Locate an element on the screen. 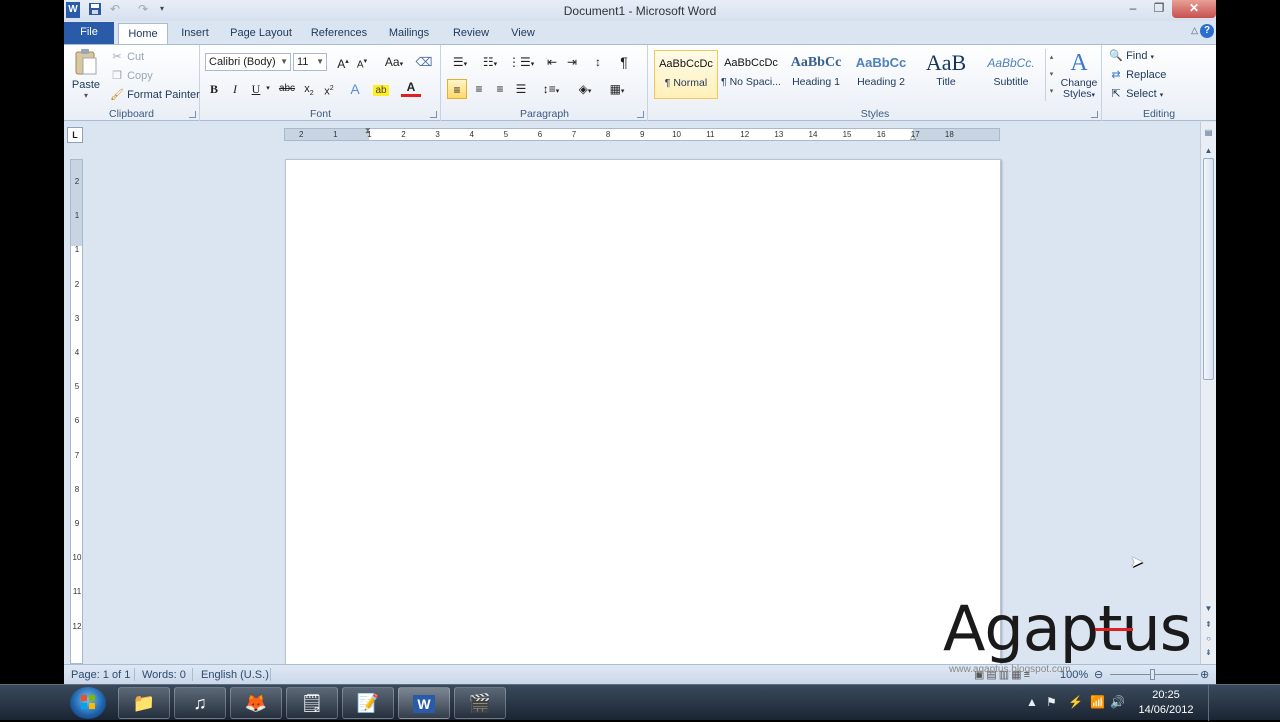  increase-indent-icon: ⇥ is located at coordinates (572, 62).